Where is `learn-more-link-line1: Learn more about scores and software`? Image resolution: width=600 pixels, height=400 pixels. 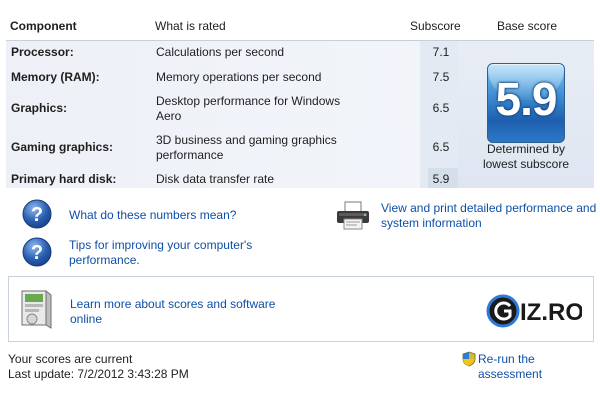
learn-more-link-line1: Learn more about scores and software is located at coordinates (172, 304).